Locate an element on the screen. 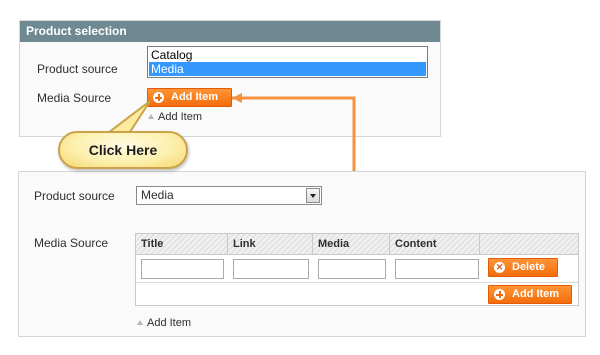  callout-pointer is located at coordinates (128, 118).